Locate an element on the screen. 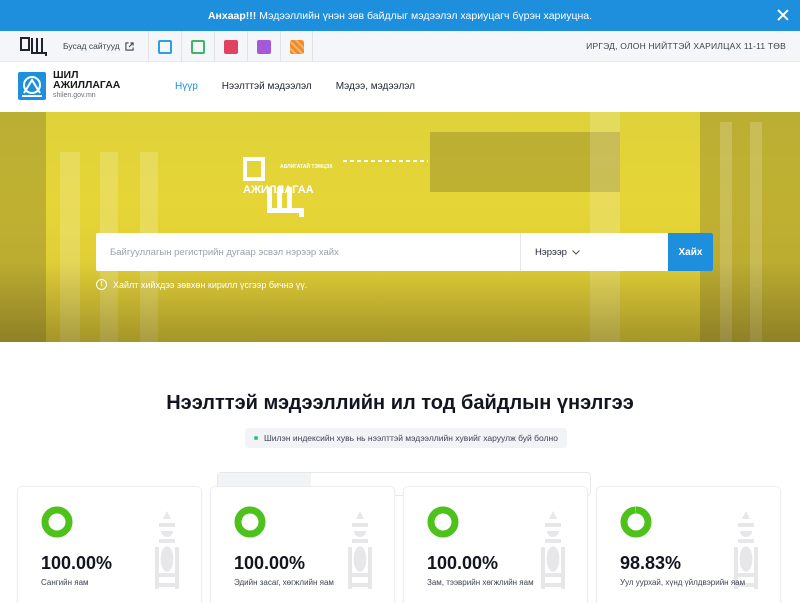 This screenshot has height=603, width=800. brand-line2: АЖИЛЛАГАА is located at coordinates (87, 85).